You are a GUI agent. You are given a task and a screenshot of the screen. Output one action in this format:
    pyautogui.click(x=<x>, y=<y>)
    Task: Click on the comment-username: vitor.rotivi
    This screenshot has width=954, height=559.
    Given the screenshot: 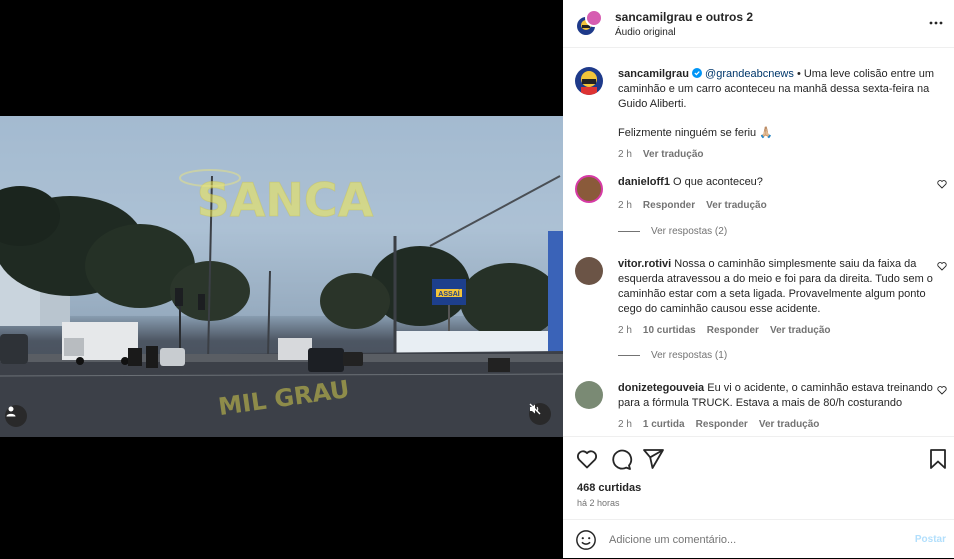 What is the action you would take?
    pyautogui.click(x=644, y=264)
    